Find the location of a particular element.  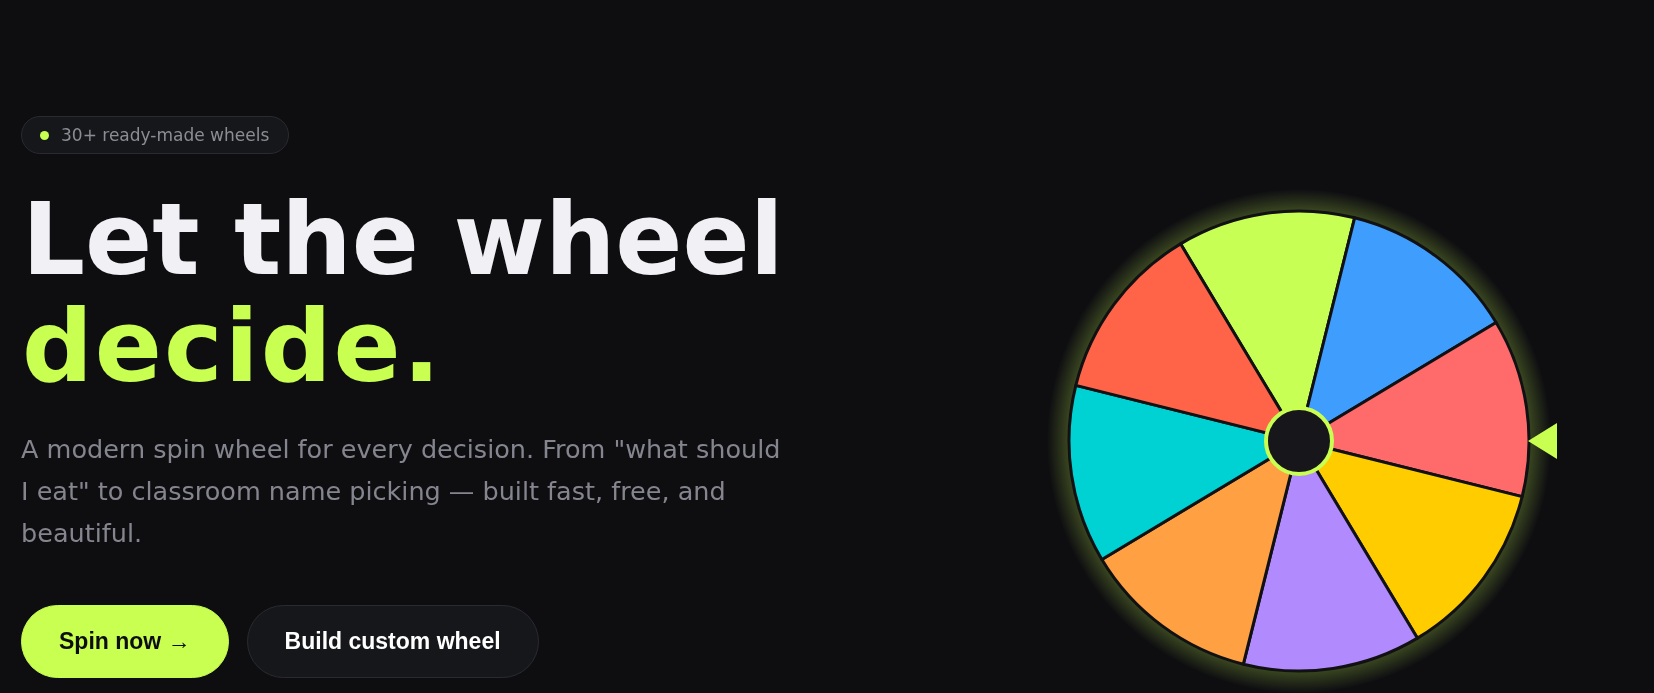

hero-description: A modern spin wheel for every decision. From "what should I eat" to classroom name picking — built fast, free, and beautiful. is located at coordinates (401, 491).